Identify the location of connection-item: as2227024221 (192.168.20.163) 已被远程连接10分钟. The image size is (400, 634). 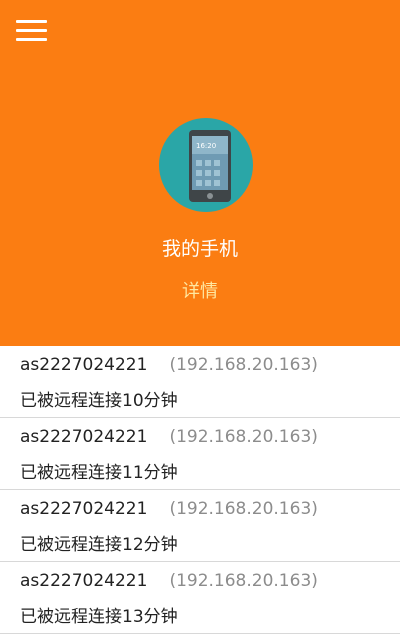
(200, 382).